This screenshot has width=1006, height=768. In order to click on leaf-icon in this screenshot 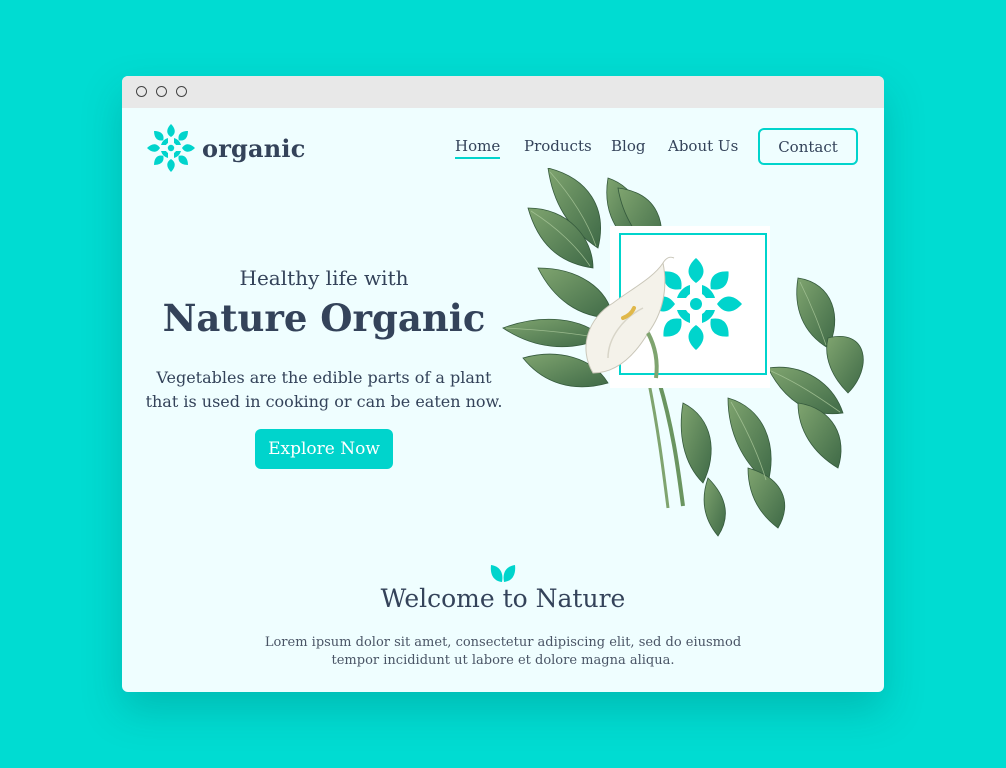, I will do `click(503, 573)`.